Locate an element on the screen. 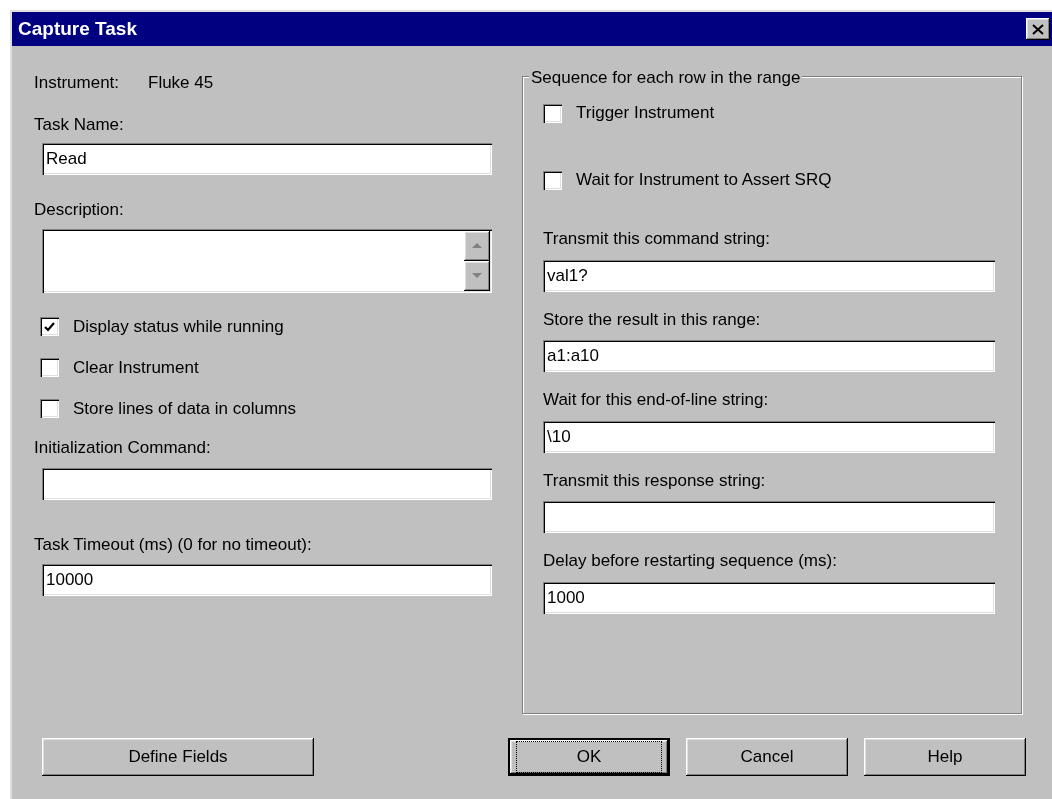 Image resolution: width=1052 pixels, height=799 pixels. close-button is located at coordinates (1038, 29).